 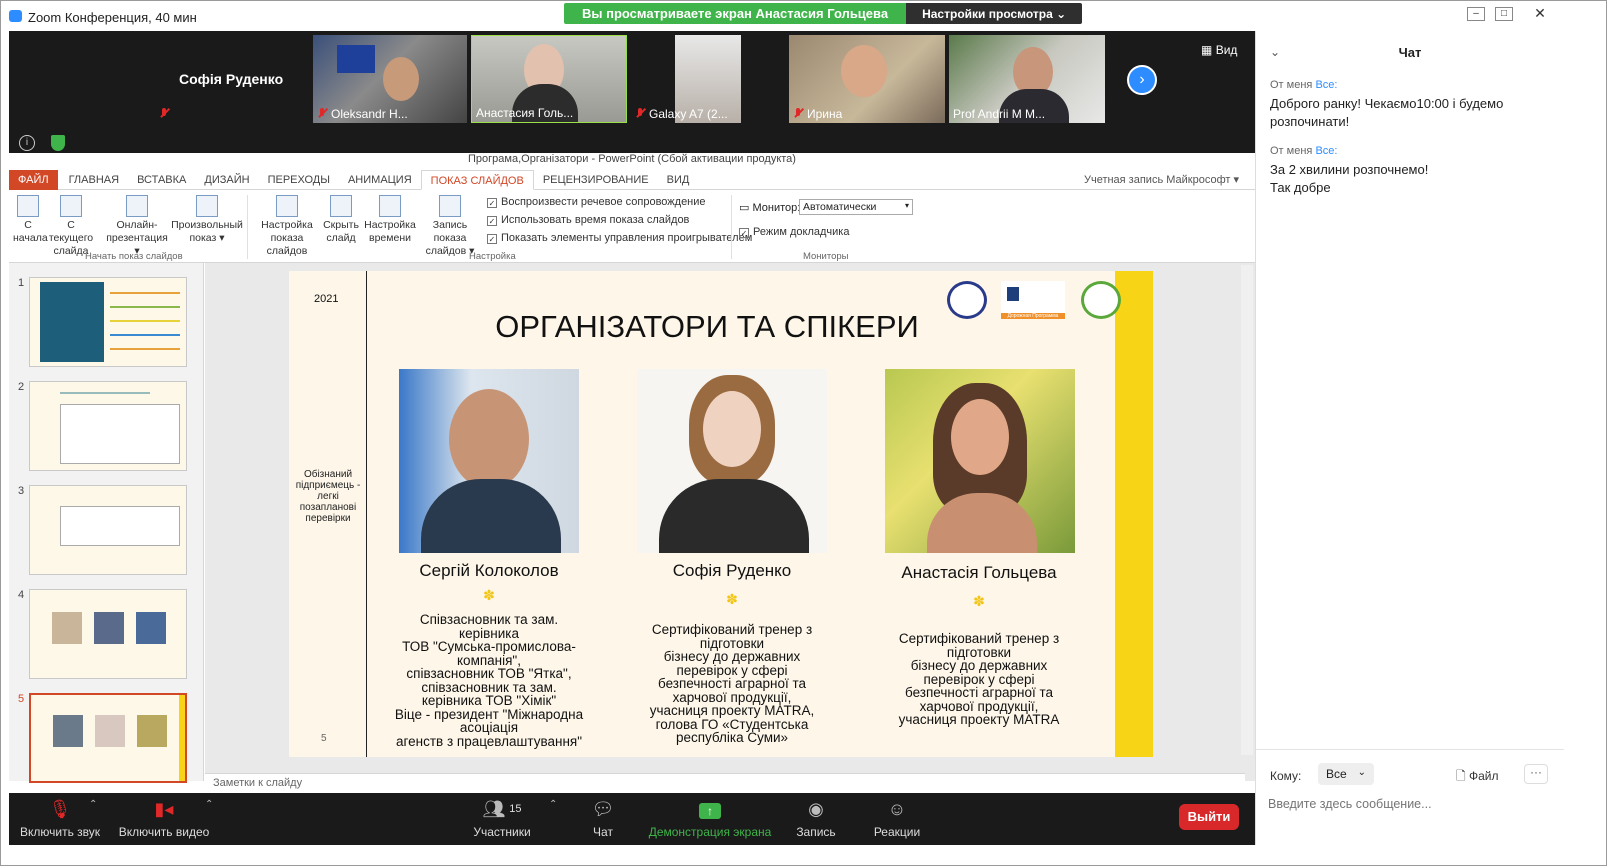 What do you see at coordinates (798, 113) in the screenshot?
I see `mic-muted-icon` at bounding box center [798, 113].